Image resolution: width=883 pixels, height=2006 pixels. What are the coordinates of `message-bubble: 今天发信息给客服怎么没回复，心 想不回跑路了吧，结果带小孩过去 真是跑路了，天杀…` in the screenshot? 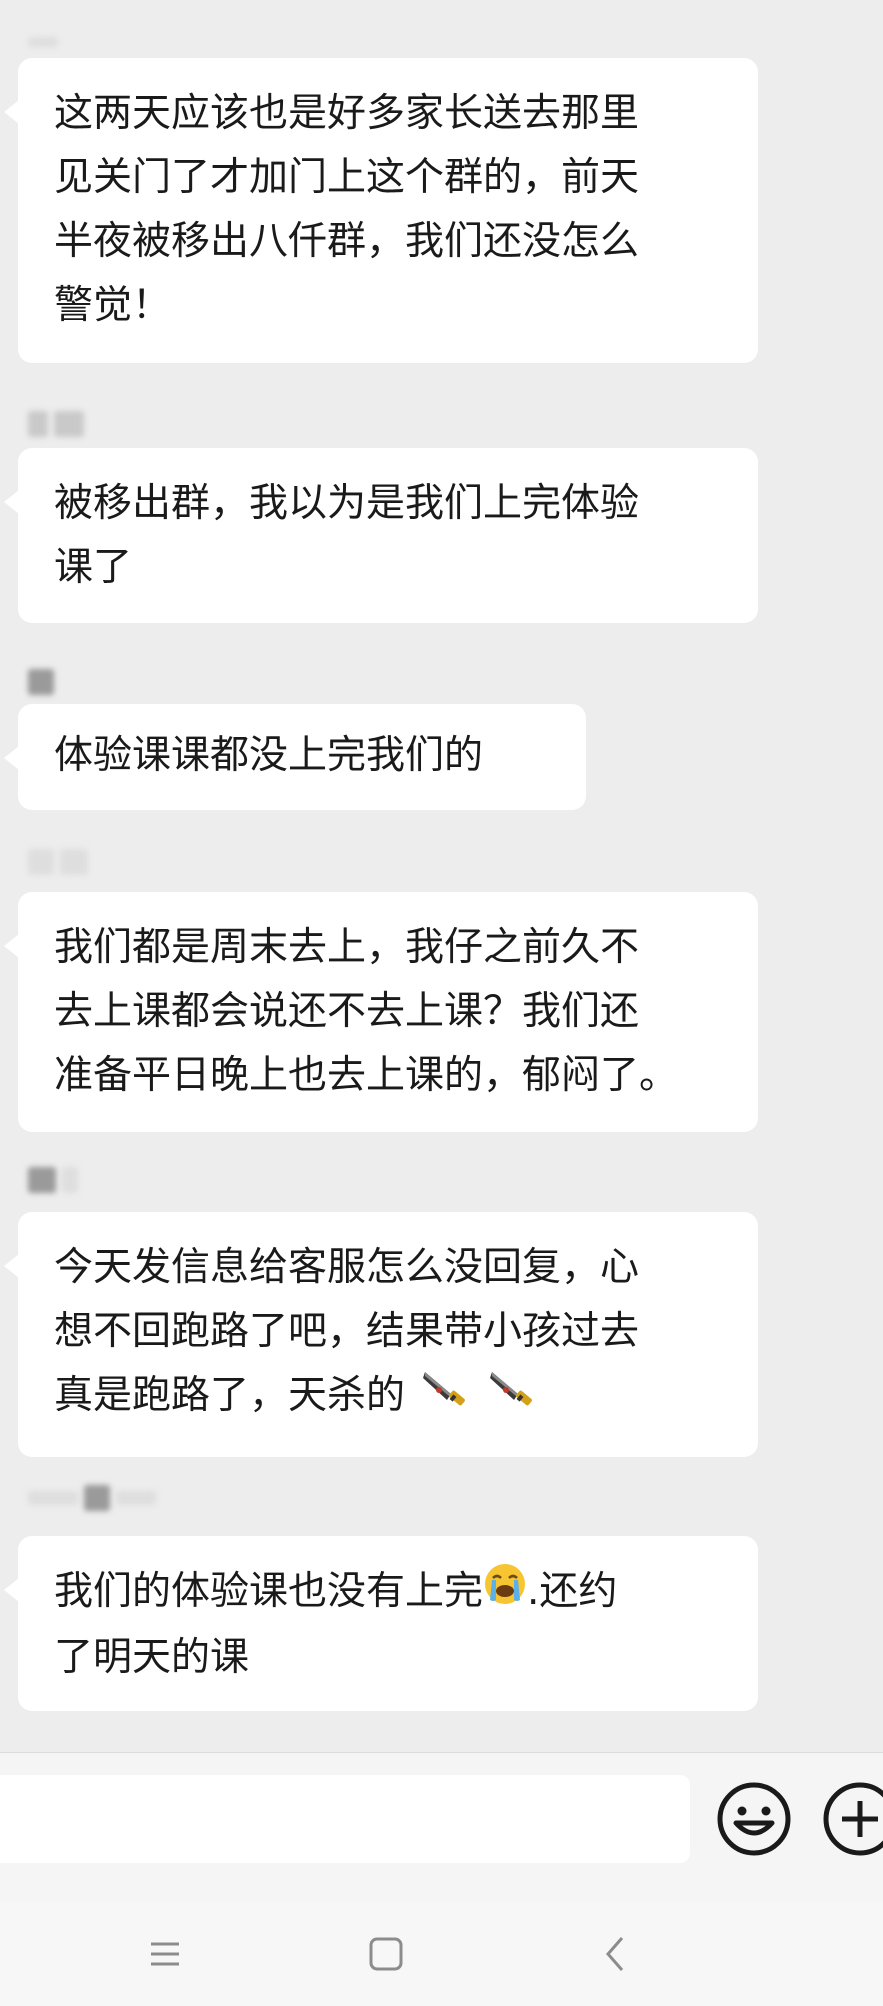 It's located at (381, 1334).